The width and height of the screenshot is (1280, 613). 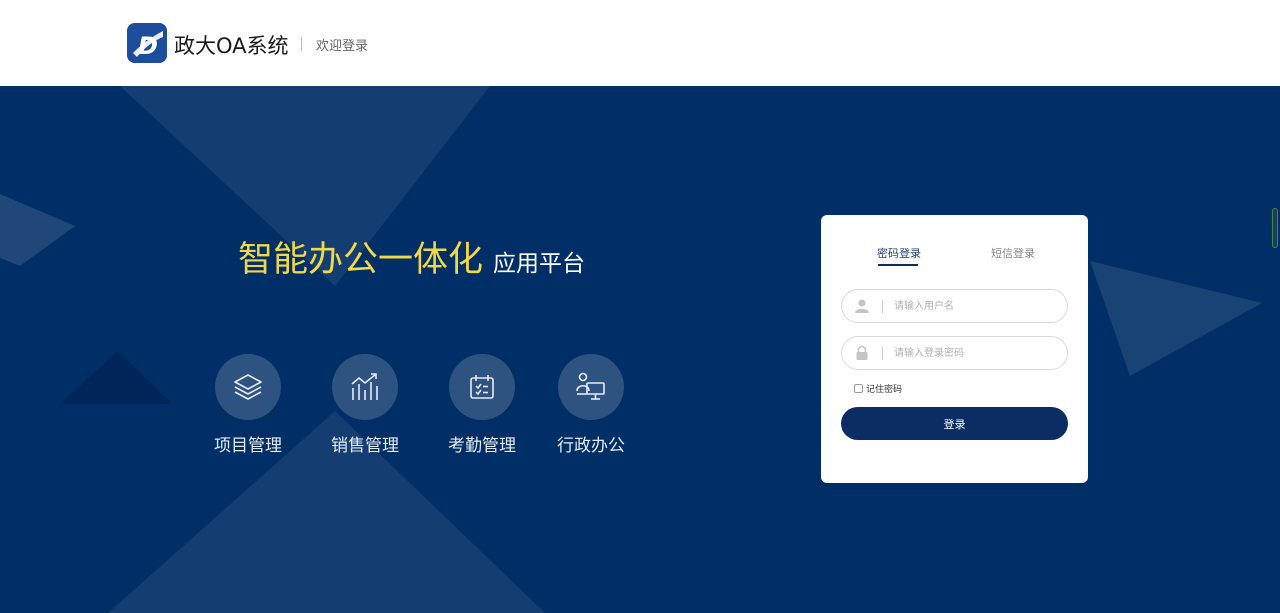 What do you see at coordinates (1013, 253) in the screenshot?
I see `tab-sms-login: 短信登录` at bounding box center [1013, 253].